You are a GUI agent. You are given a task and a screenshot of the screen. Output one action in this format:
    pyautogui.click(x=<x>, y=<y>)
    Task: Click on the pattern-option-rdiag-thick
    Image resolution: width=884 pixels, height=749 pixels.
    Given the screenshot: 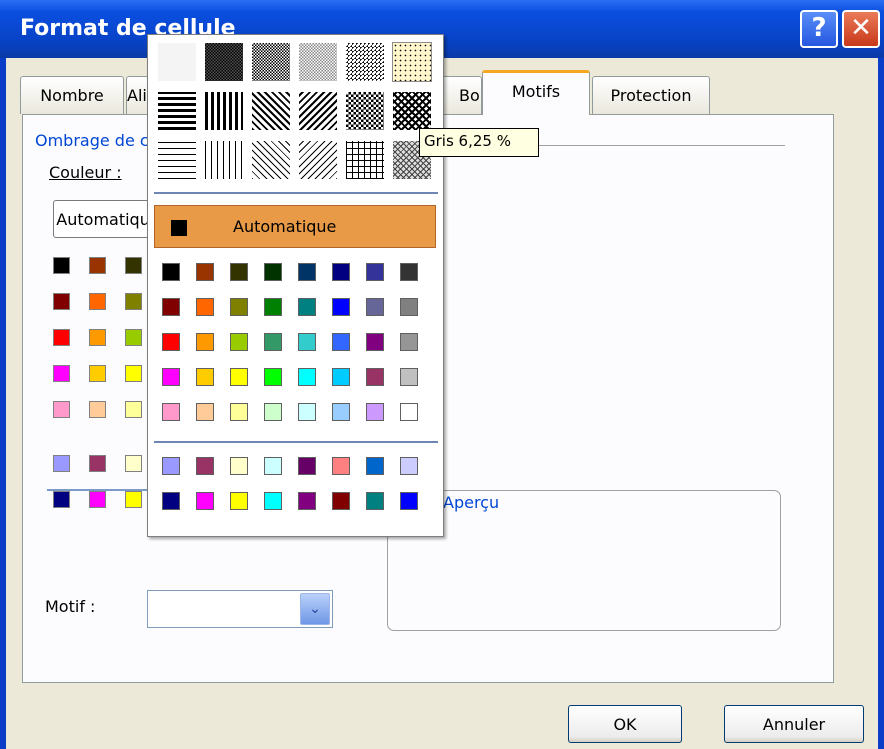 What is the action you would take?
    pyautogui.click(x=271, y=111)
    